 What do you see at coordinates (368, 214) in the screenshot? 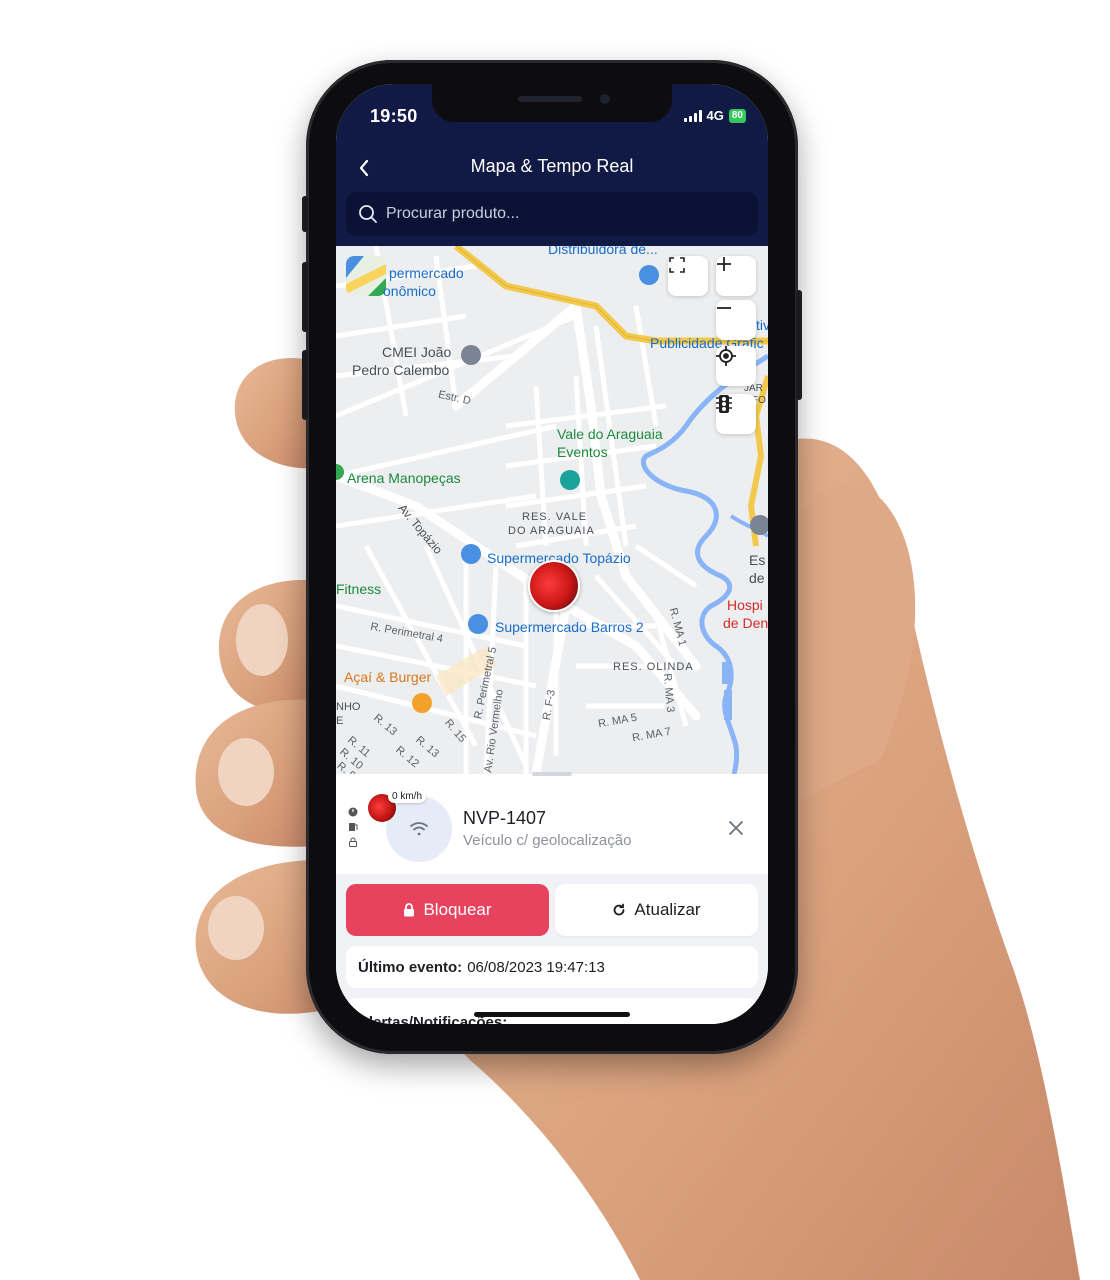
I see `search-icon` at bounding box center [368, 214].